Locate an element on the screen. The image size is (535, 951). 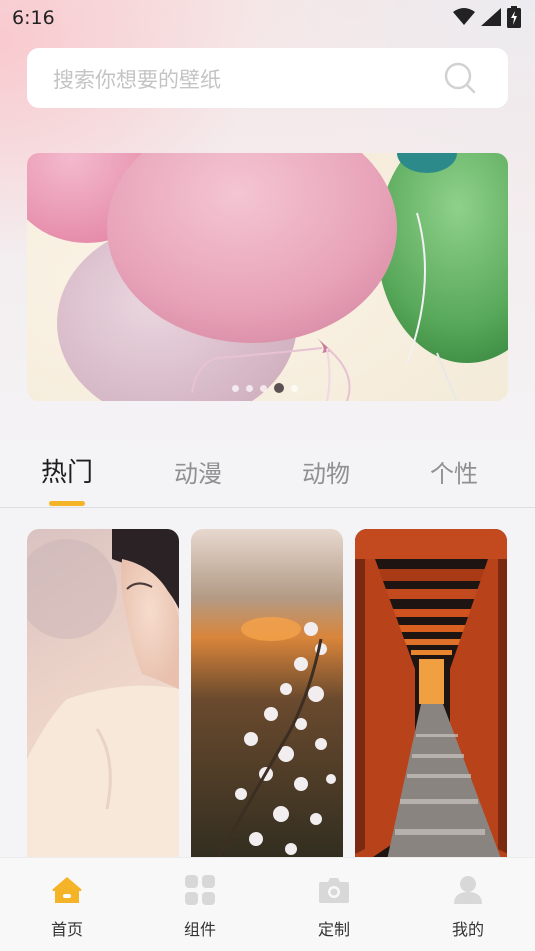
nav-customize-label: 定制 is located at coordinates (333, 929).